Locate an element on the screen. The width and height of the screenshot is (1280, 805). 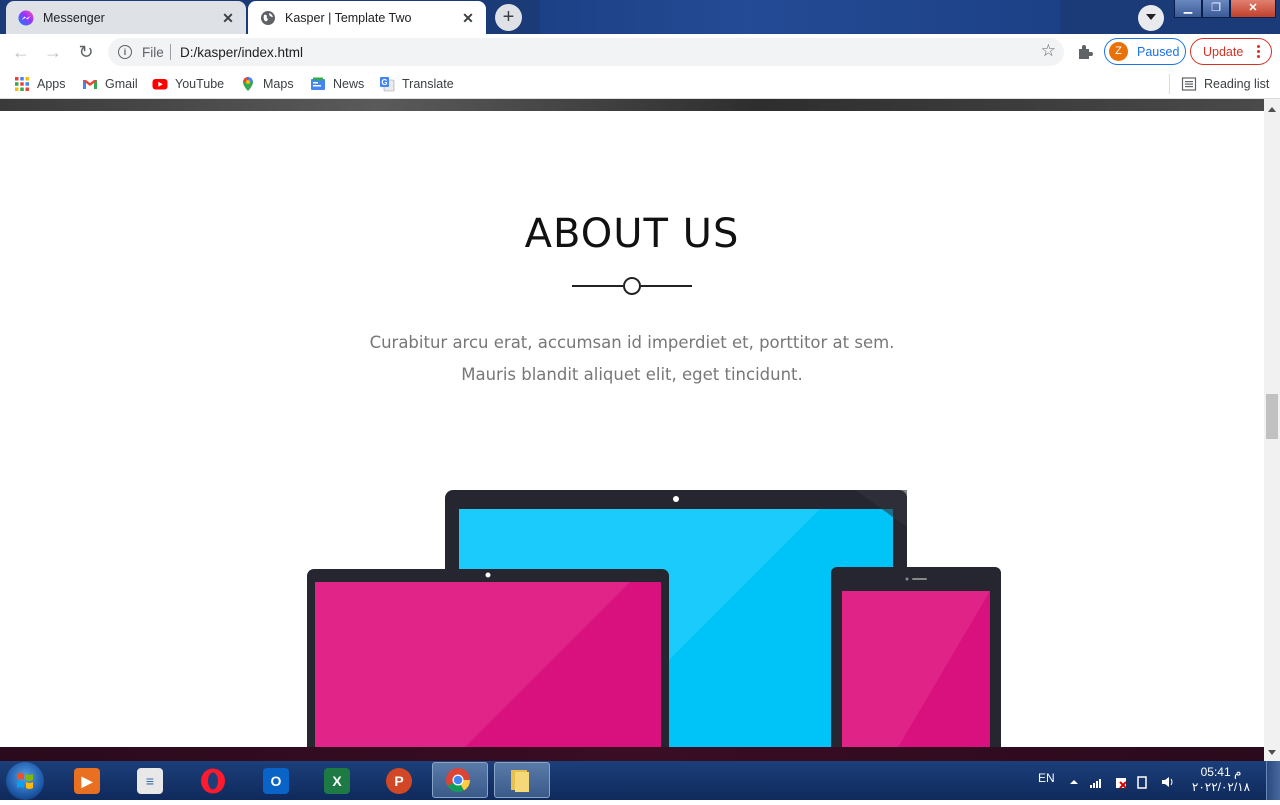
taskbar-chrome is located at coordinates (460, 780).